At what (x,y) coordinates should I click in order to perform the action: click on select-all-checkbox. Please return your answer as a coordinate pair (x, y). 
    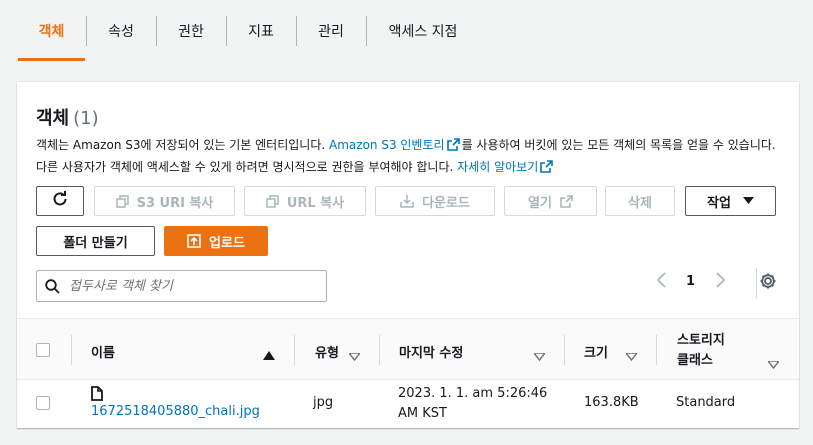
    Looking at the image, I should click on (43, 350).